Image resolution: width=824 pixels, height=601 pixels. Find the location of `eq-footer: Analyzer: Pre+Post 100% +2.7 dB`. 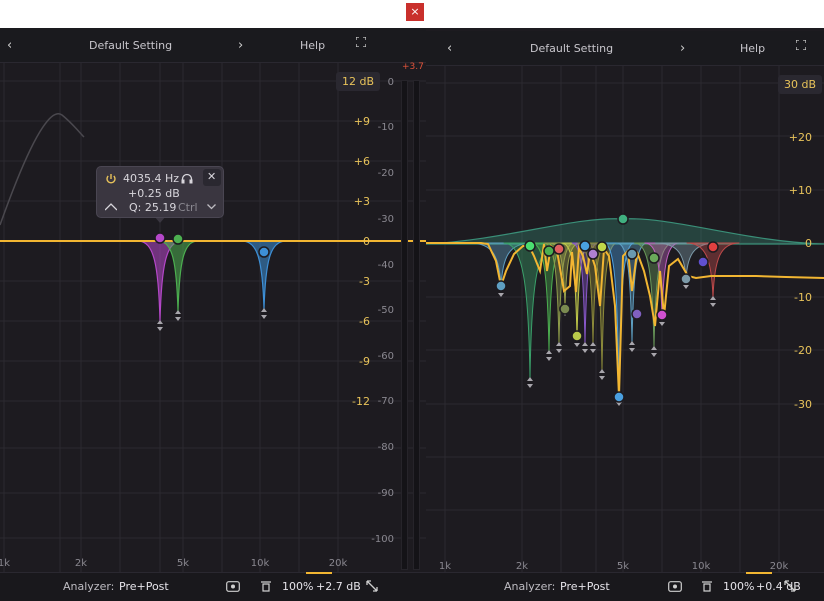

eq-footer: Analyzer: Pre+Post 100% +2.7 dB is located at coordinates (213, 586).